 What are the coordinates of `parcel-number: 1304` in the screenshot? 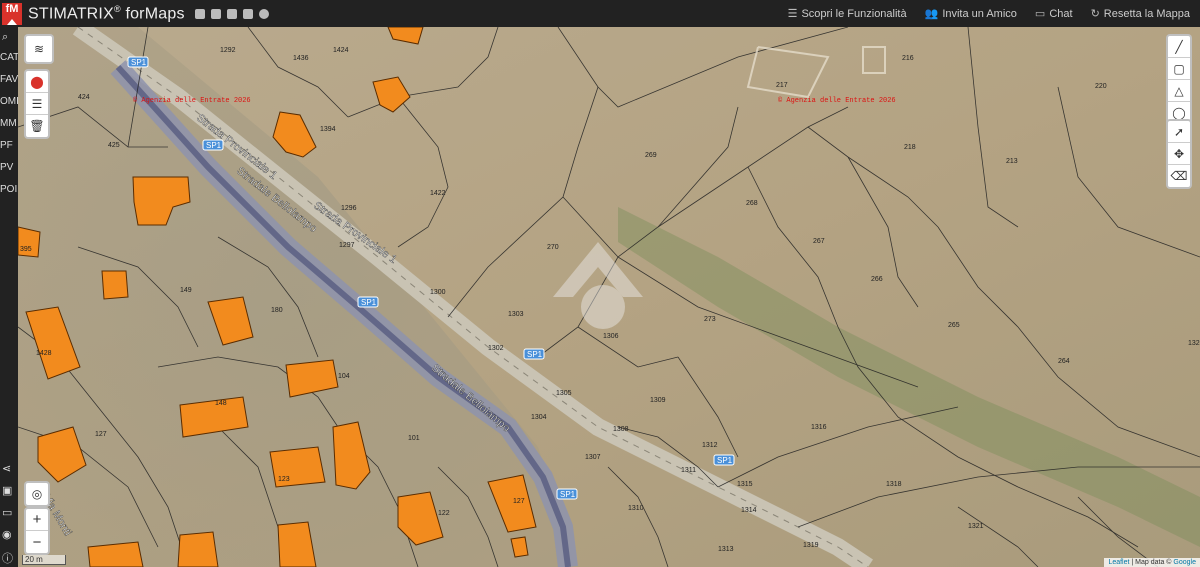 It's located at (539, 417).